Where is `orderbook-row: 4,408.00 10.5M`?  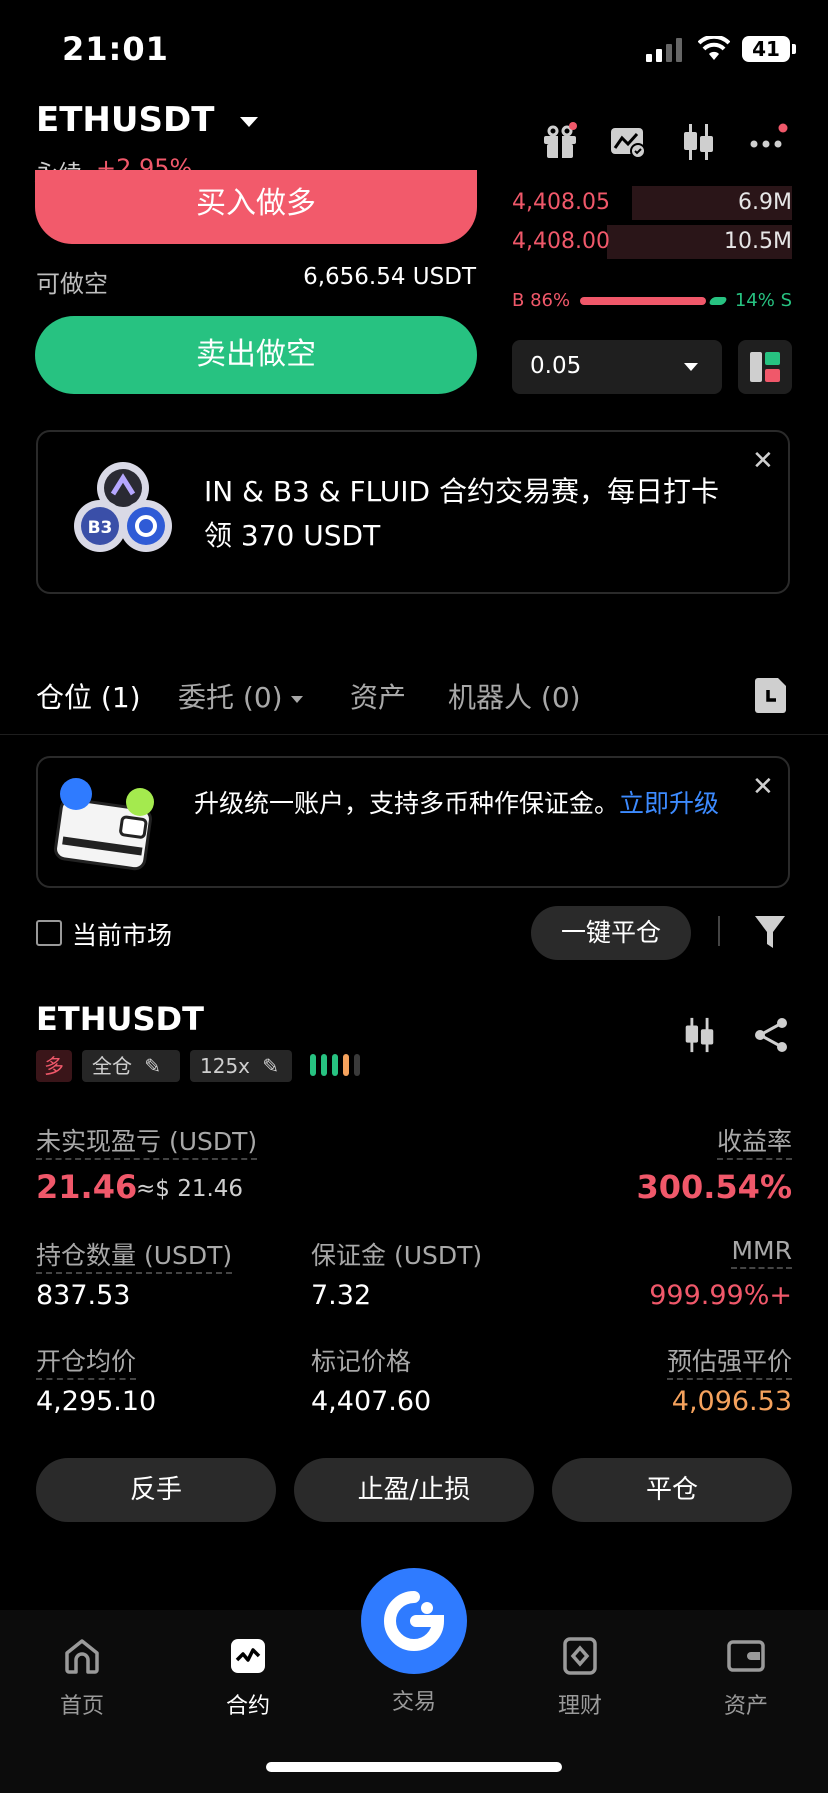
orderbook-row: 4,408.00 10.5M is located at coordinates (652, 242).